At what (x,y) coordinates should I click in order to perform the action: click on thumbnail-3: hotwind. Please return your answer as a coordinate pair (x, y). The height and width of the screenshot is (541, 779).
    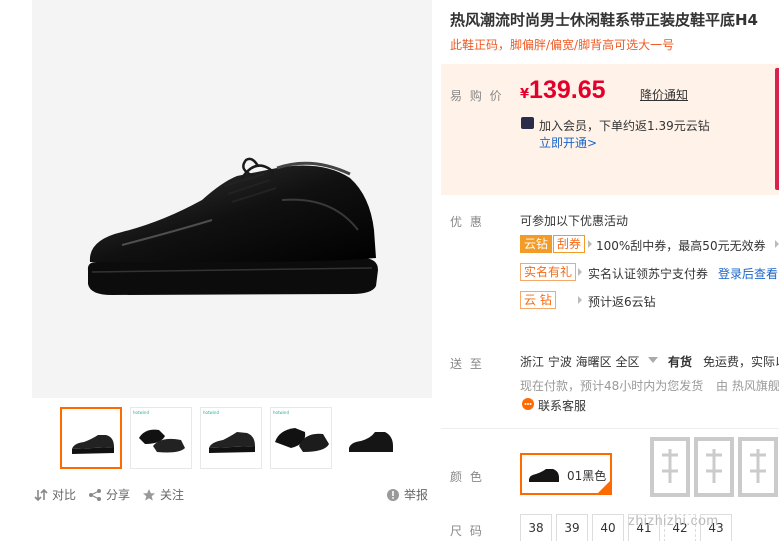
    Looking at the image, I should click on (231, 438).